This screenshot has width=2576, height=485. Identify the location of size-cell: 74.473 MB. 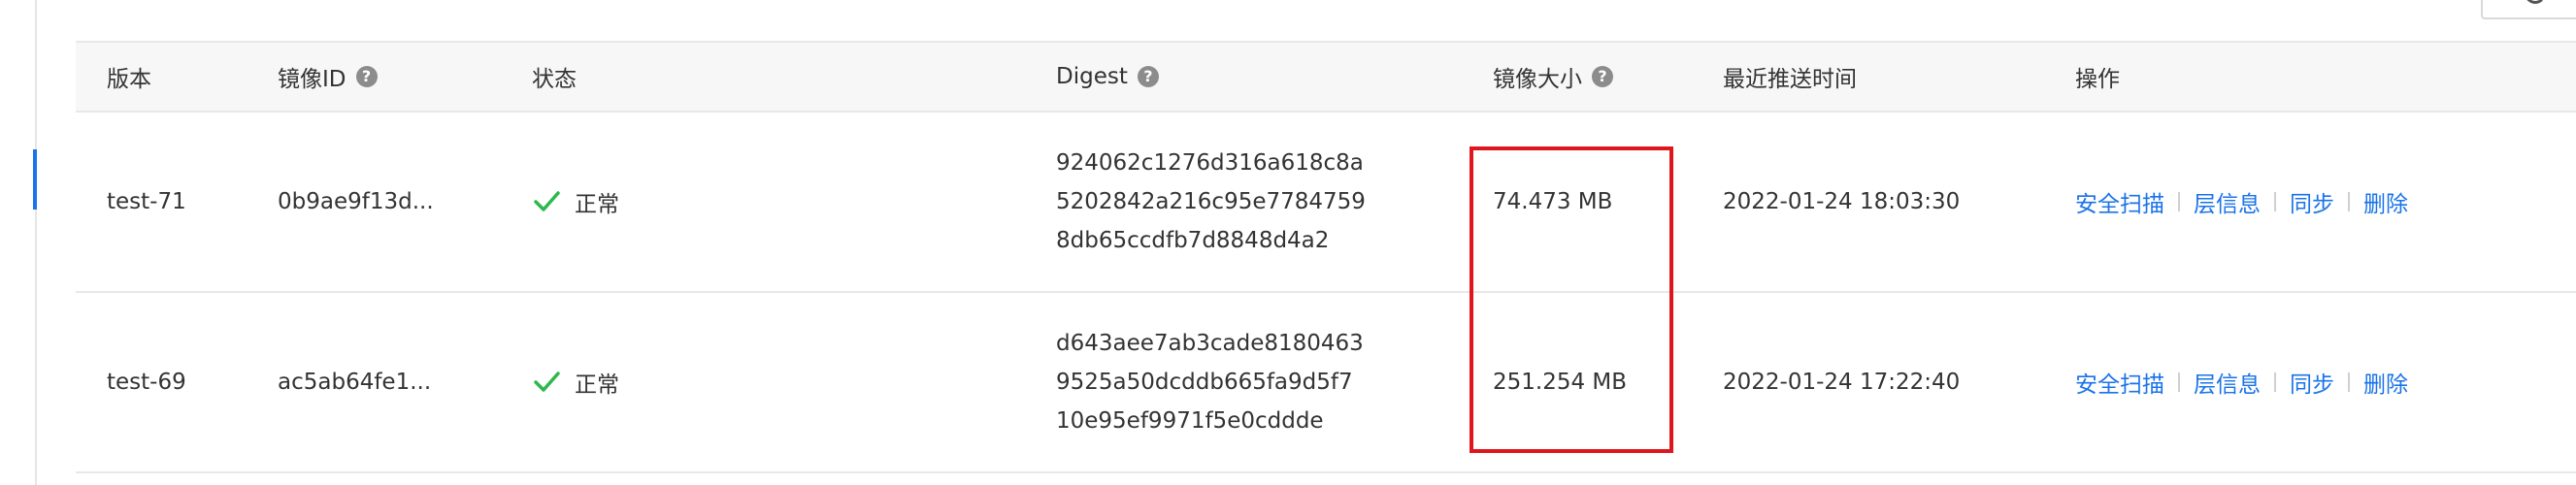
(1553, 201).